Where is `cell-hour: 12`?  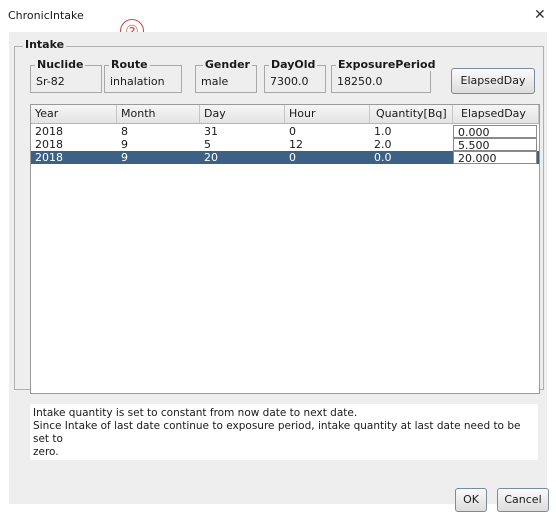
cell-hour: 12 is located at coordinates (327, 144).